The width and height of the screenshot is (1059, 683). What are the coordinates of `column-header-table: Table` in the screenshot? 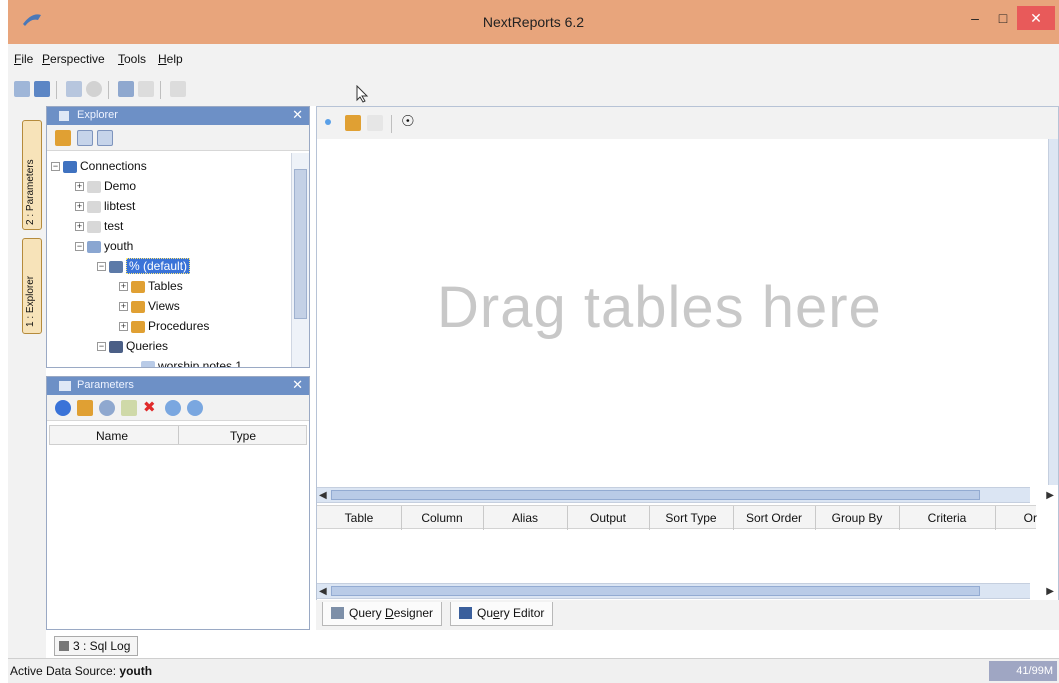 It's located at (359, 518).